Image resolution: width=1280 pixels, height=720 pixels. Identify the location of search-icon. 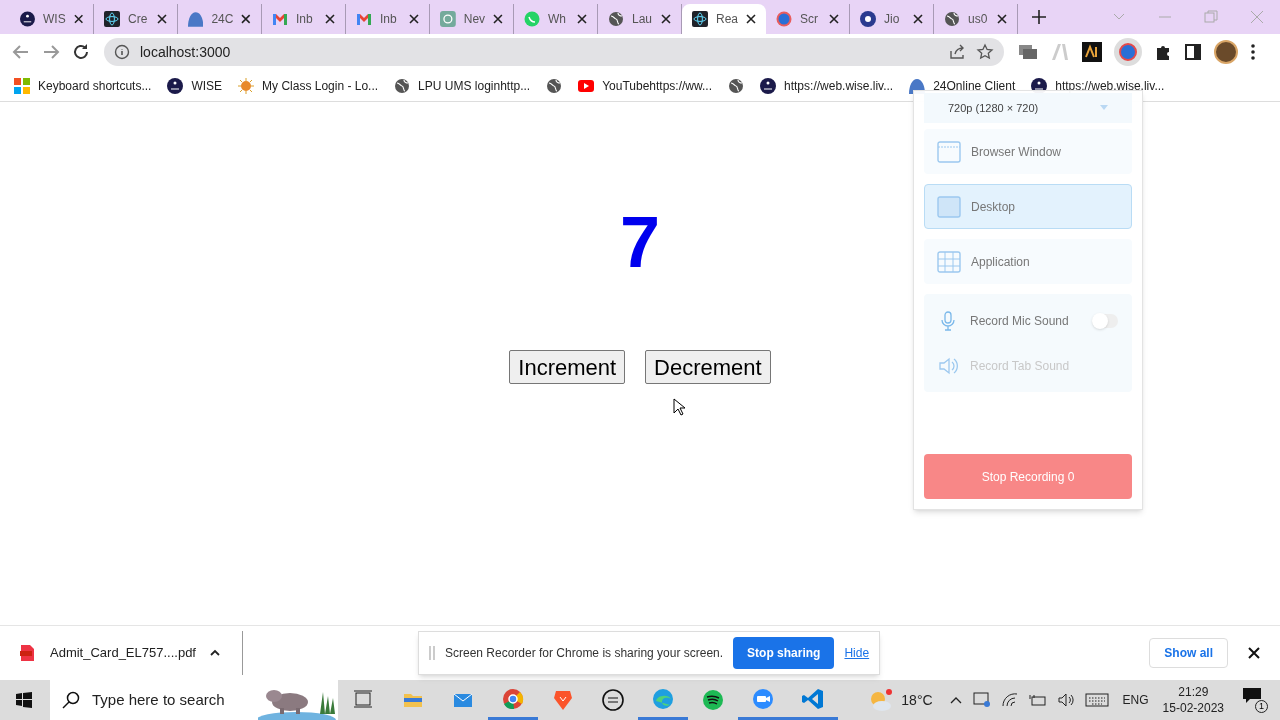
(71, 700).